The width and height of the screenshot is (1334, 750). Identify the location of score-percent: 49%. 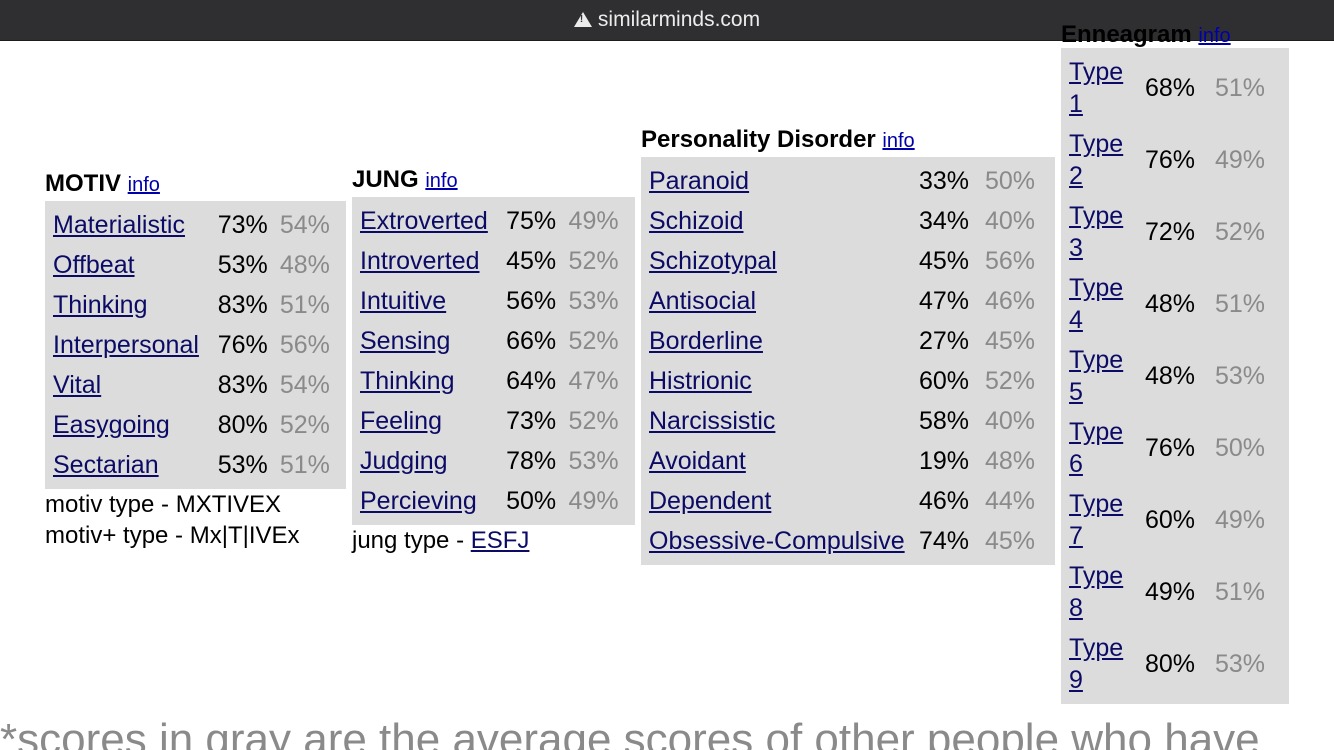
(1170, 592).